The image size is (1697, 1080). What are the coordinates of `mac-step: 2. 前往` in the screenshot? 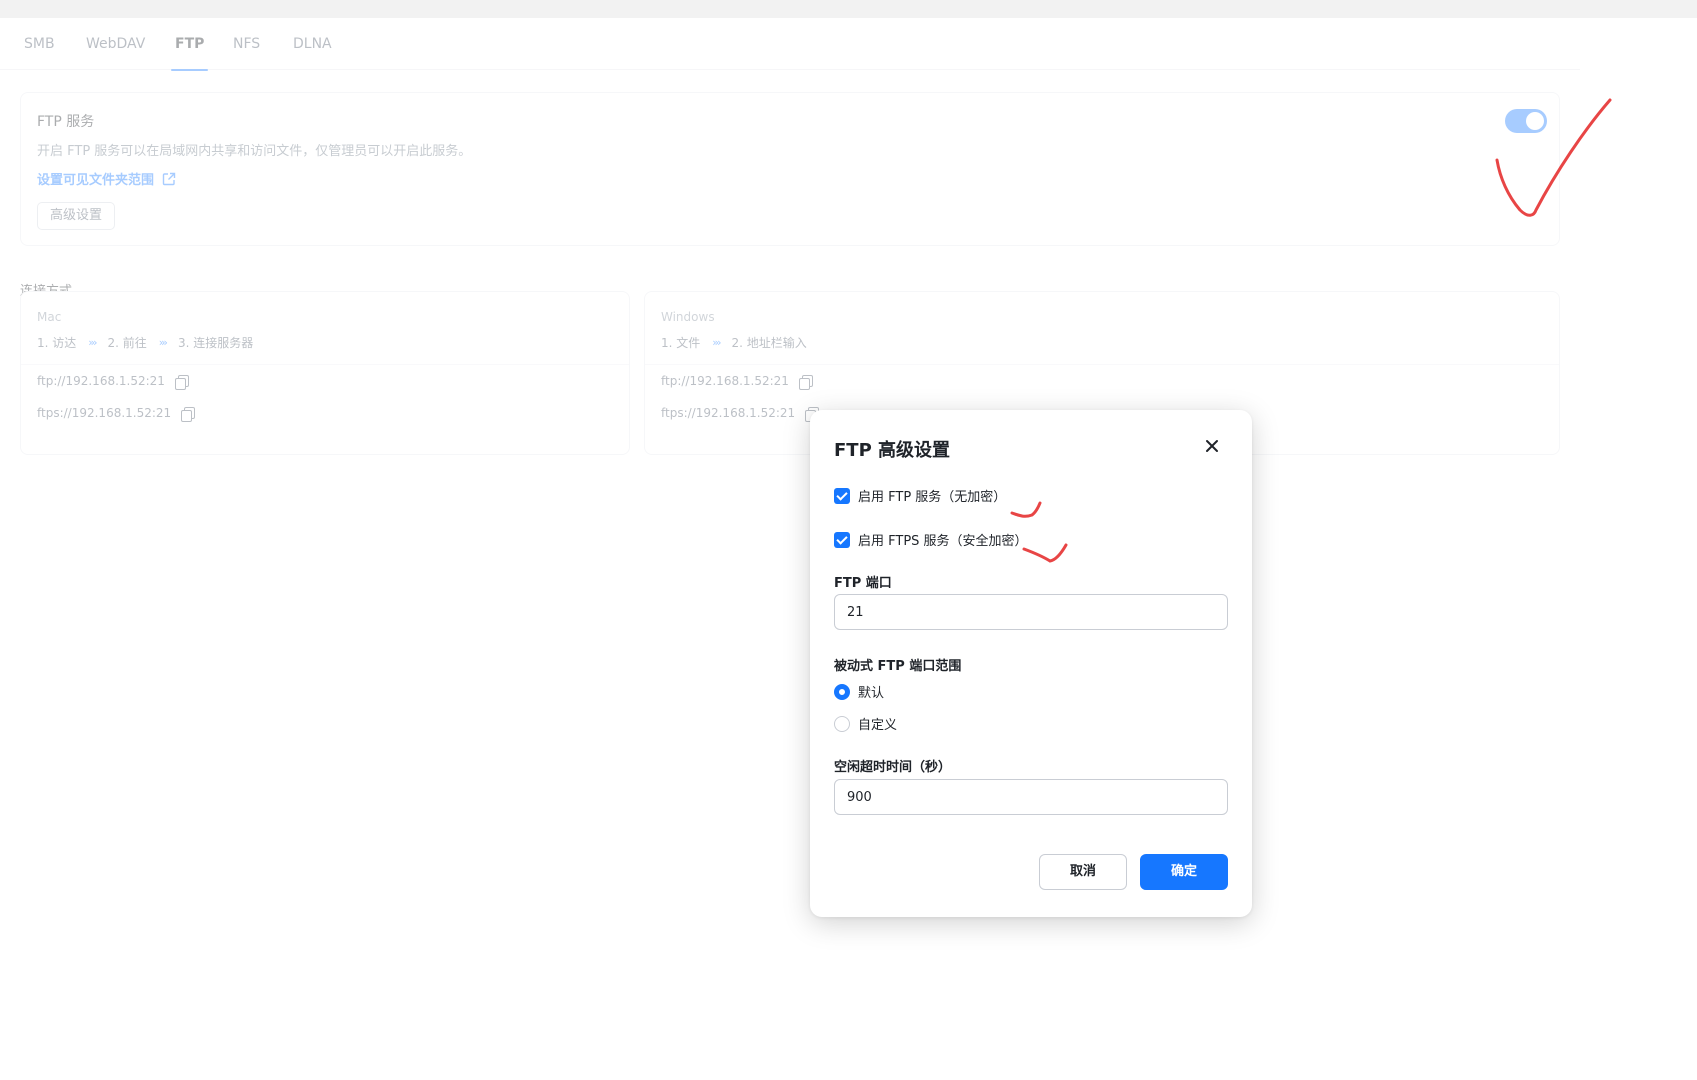 It's located at (127, 343).